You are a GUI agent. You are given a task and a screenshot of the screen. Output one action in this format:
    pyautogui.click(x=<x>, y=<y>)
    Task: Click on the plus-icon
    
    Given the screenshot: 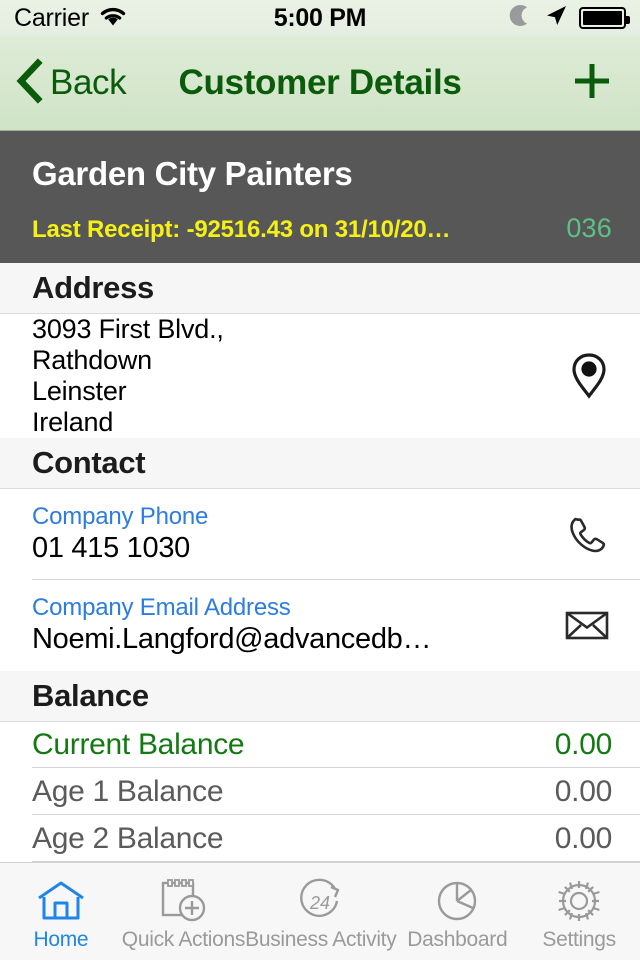 What is the action you would take?
    pyautogui.click(x=592, y=83)
    